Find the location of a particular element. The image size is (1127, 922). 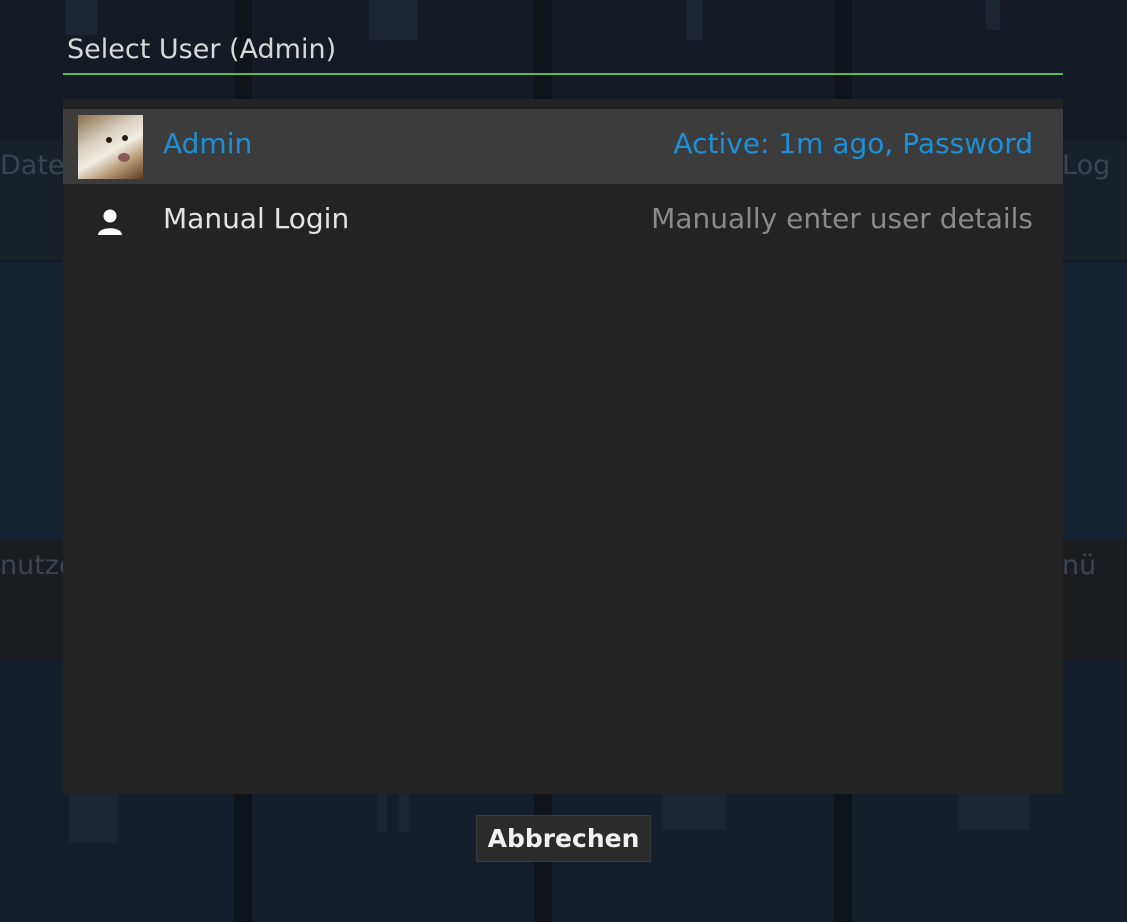

user-name: Manual Login is located at coordinates (256, 218).